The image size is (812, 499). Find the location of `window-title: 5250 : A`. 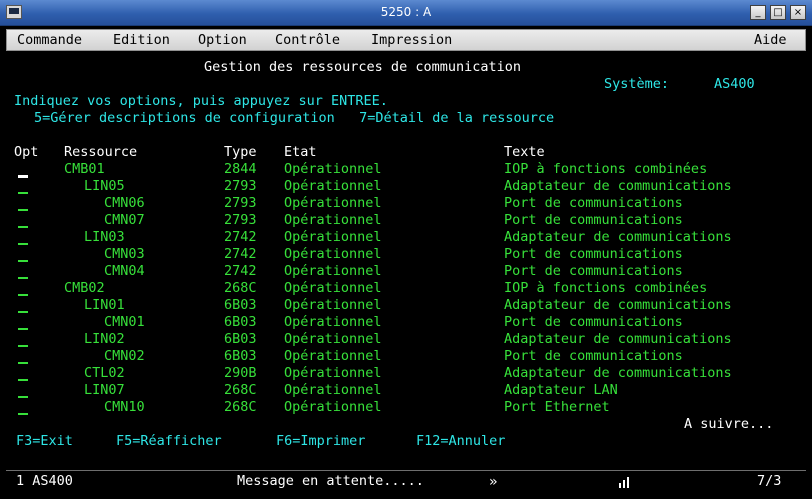

window-title: 5250 : A is located at coordinates (406, 12).